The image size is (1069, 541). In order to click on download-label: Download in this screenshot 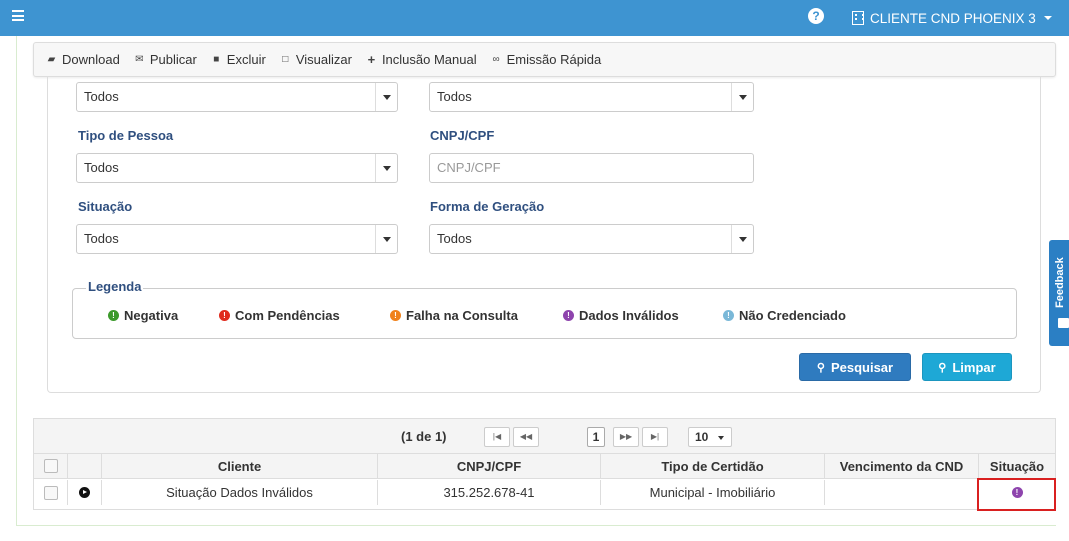, I will do `click(91, 59)`.